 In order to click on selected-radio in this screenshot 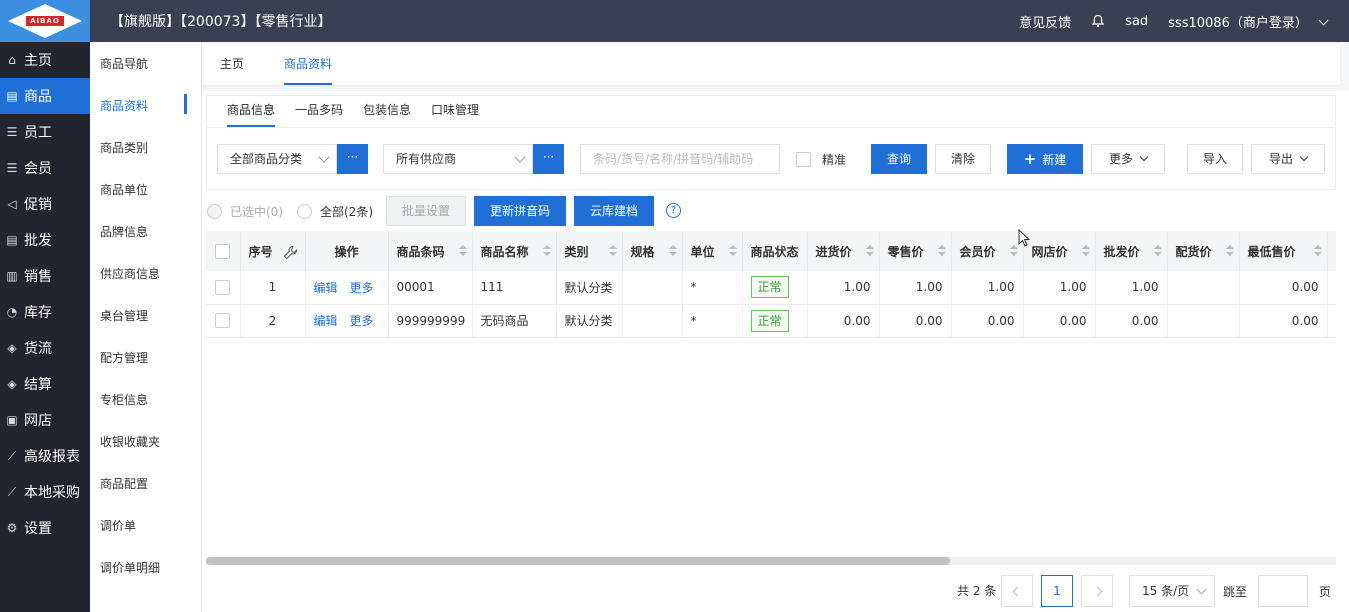, I will do `click(214, 211)`.